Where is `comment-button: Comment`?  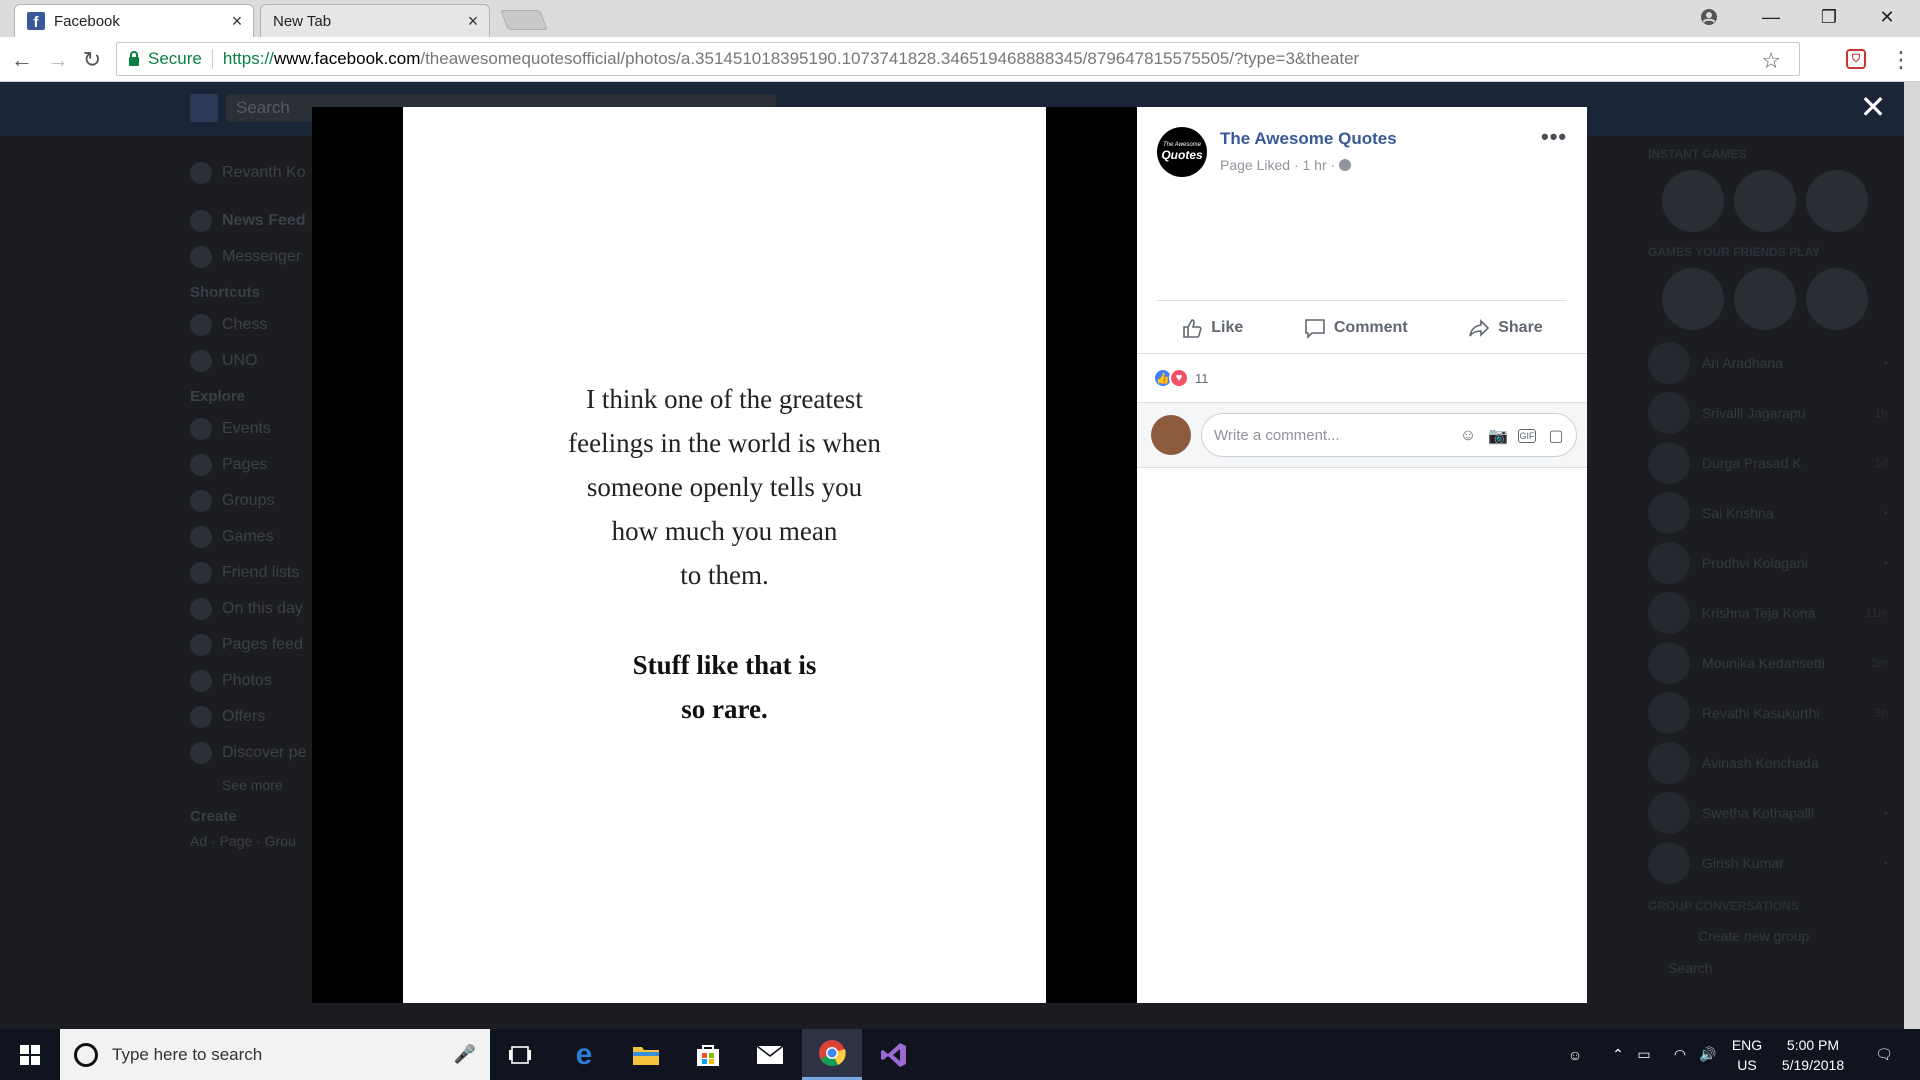
comment-button: Comment is located at coordinates (1356, 328).